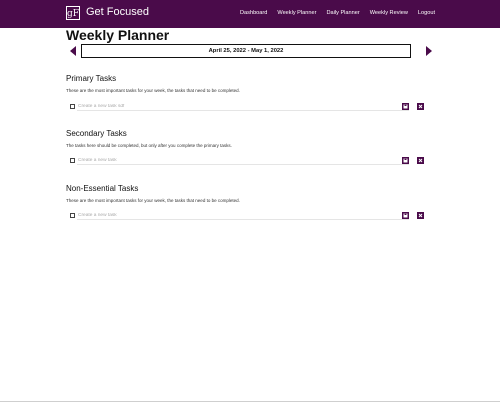  What do you see at coordinates (296, 13) in the screenshot?
I see `nav-weekly-planner: Weekly Planner` at bounding box center [296, 13].